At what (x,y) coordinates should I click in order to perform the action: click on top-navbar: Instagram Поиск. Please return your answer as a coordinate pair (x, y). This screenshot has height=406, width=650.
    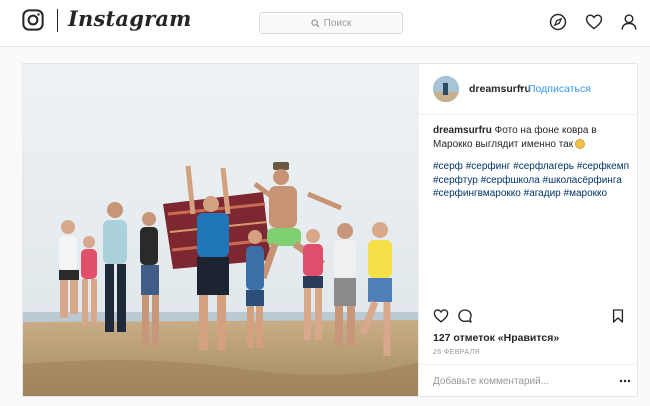
    Looking at the image, I should click on (325, 23).